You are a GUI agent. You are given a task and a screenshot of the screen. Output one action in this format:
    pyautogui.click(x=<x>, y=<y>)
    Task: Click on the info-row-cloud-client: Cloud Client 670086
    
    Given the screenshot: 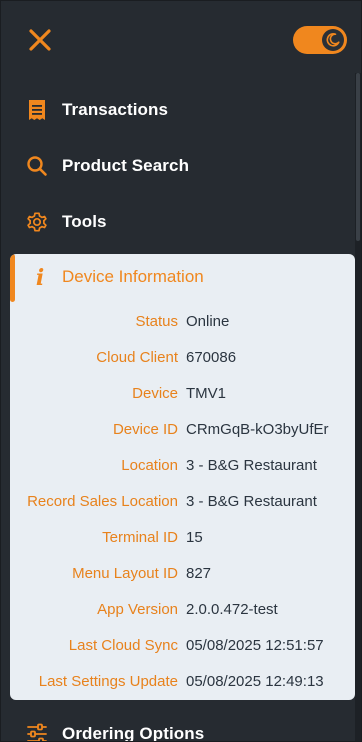 What is the action you would take?
    pyautogui.click(x=182, y=358)
    